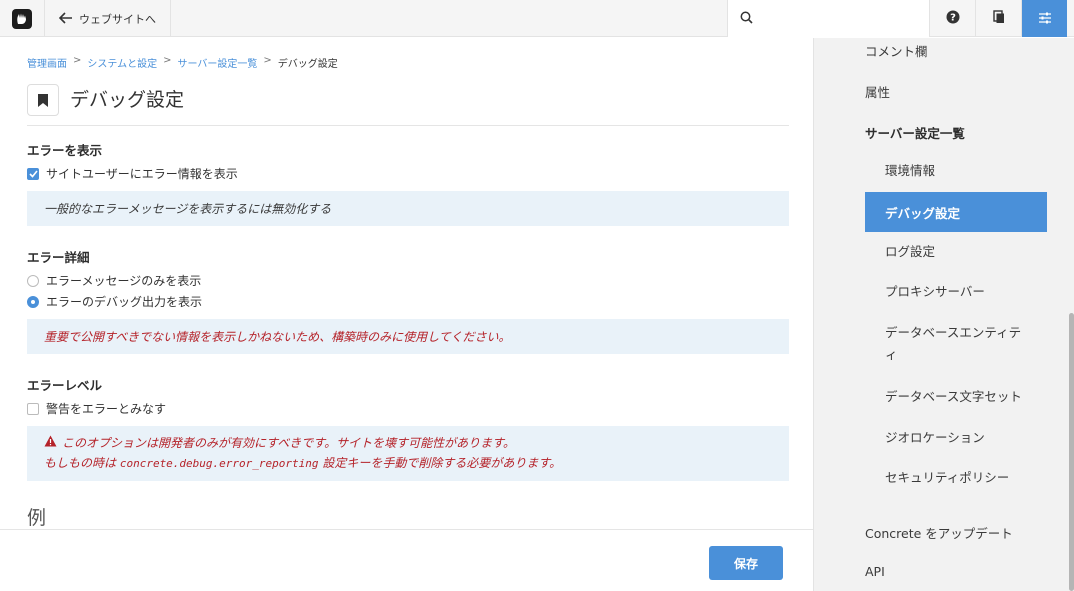 The image size is (1074, 591). Describe the element at coordinates (65, 150) in the screenshot. I see `display-errors-label: エラーを表示` at that location.